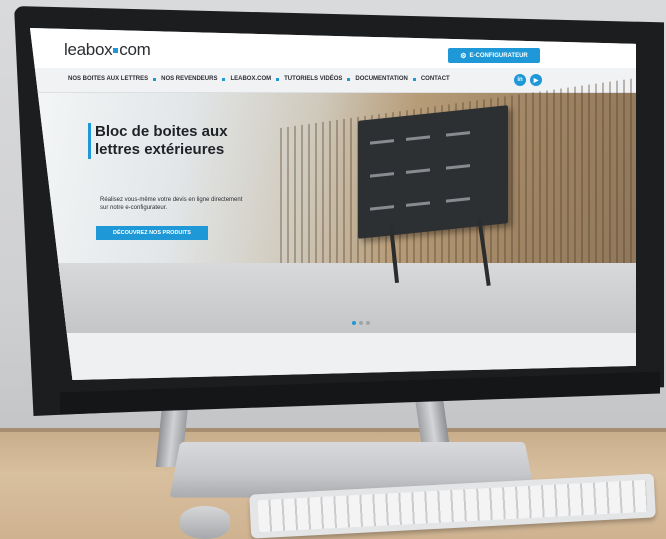 Image resolution: width=666 pixels, height=539 pixels. I want to click on configurator-button: ⚙ E-CONFIGURATEUR, so click(494, 55).